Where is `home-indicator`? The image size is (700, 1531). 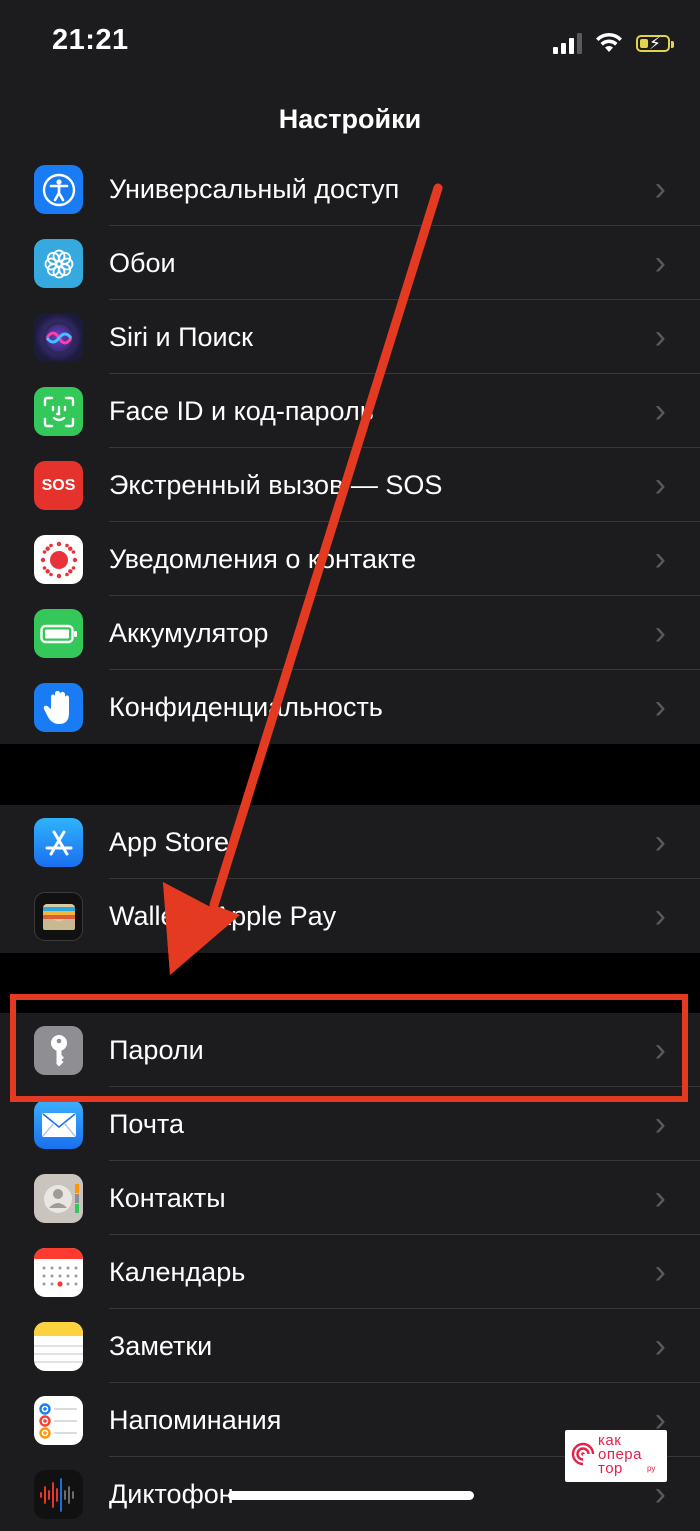
home-indicator is located at coordinates (351, 1495).